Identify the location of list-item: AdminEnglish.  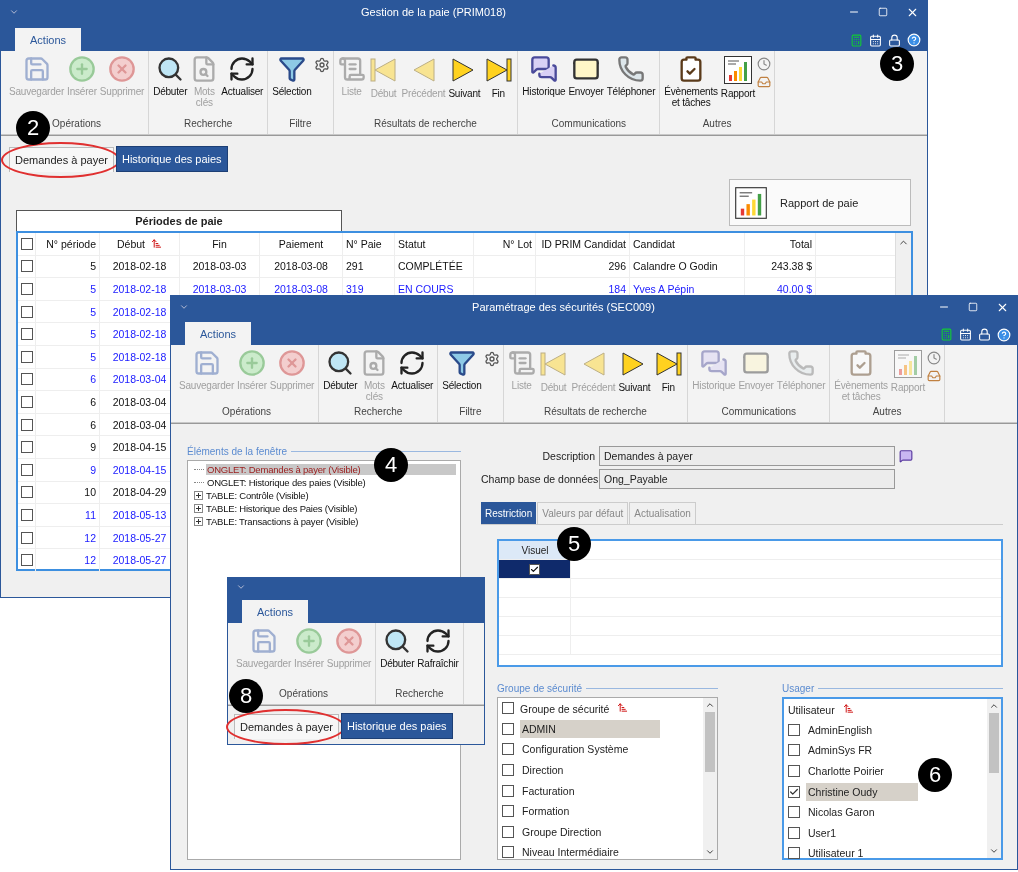
(840, 729).